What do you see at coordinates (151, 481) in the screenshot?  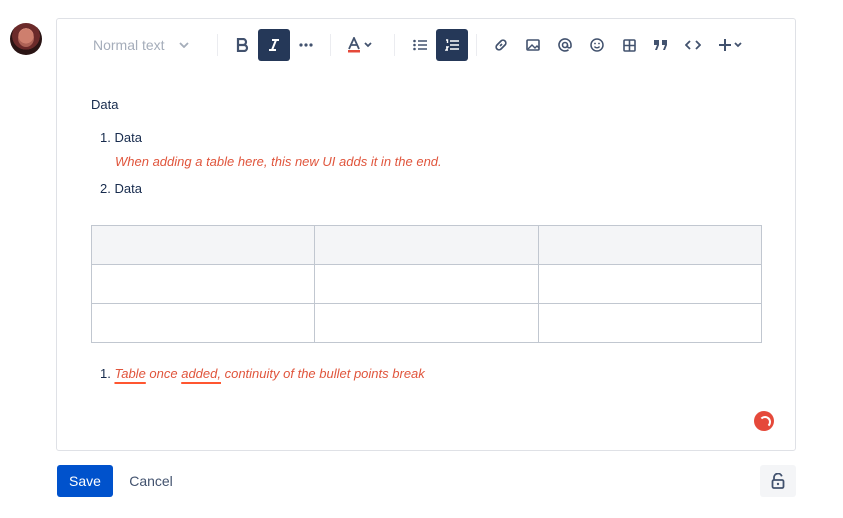 I see `cancel-button: Cancel` at bounding box center [151, 481].